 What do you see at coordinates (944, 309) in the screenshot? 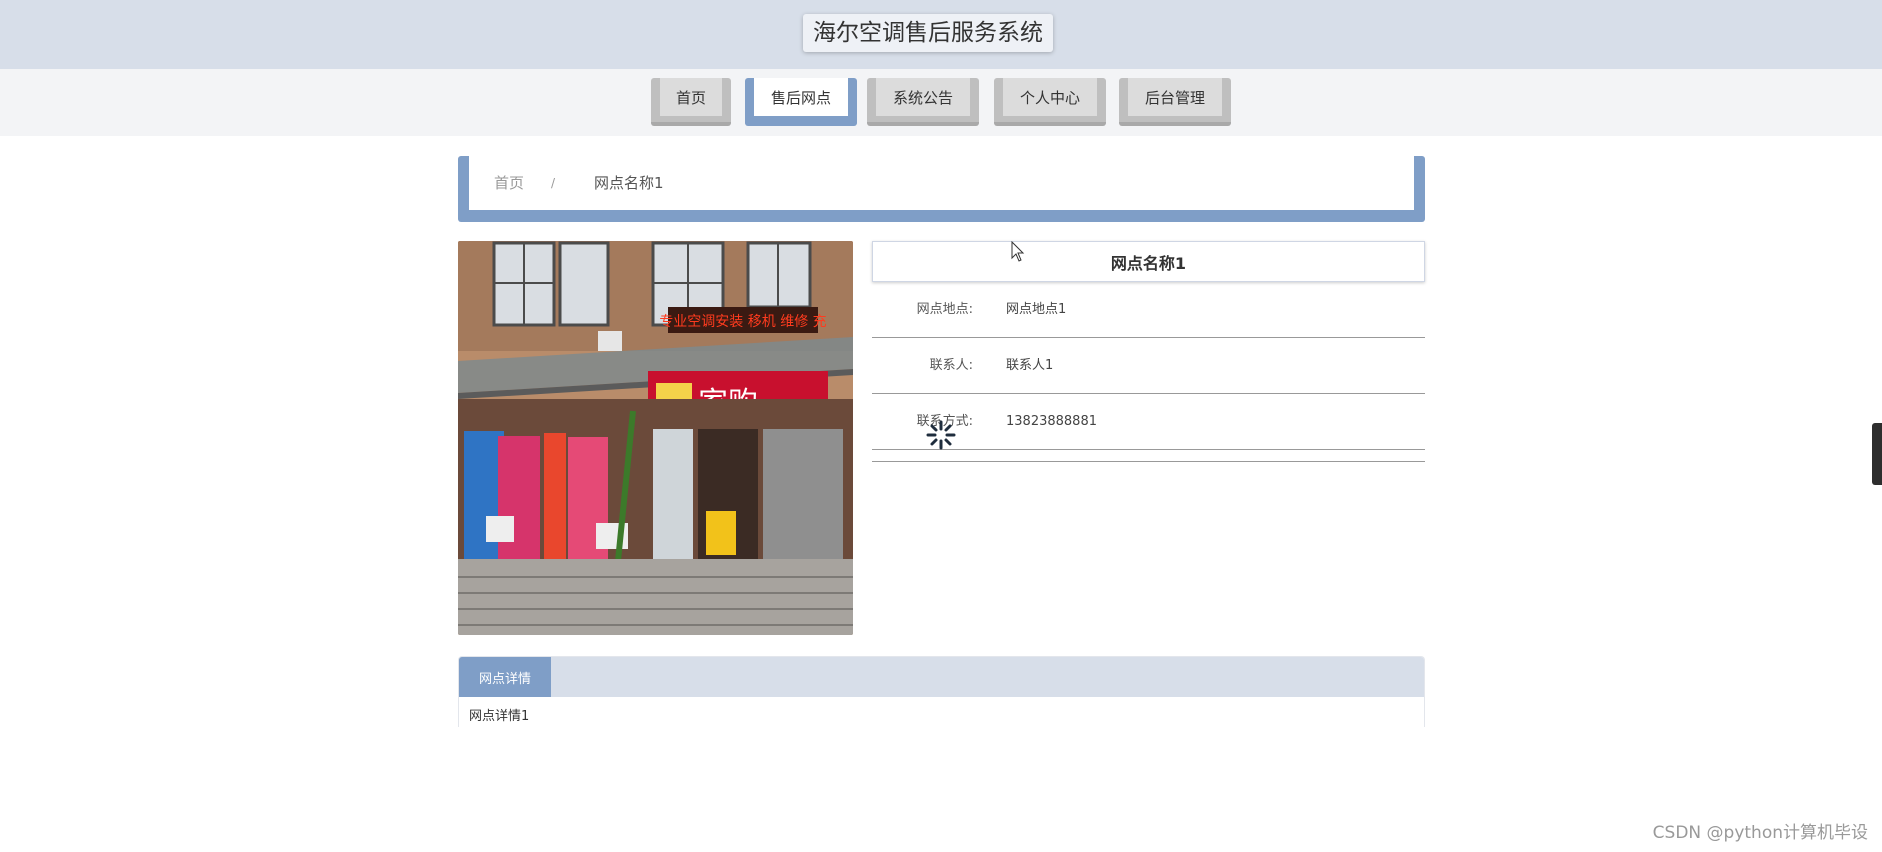
I see `info-label: 网点地点:` at bounding box center [944, 309].